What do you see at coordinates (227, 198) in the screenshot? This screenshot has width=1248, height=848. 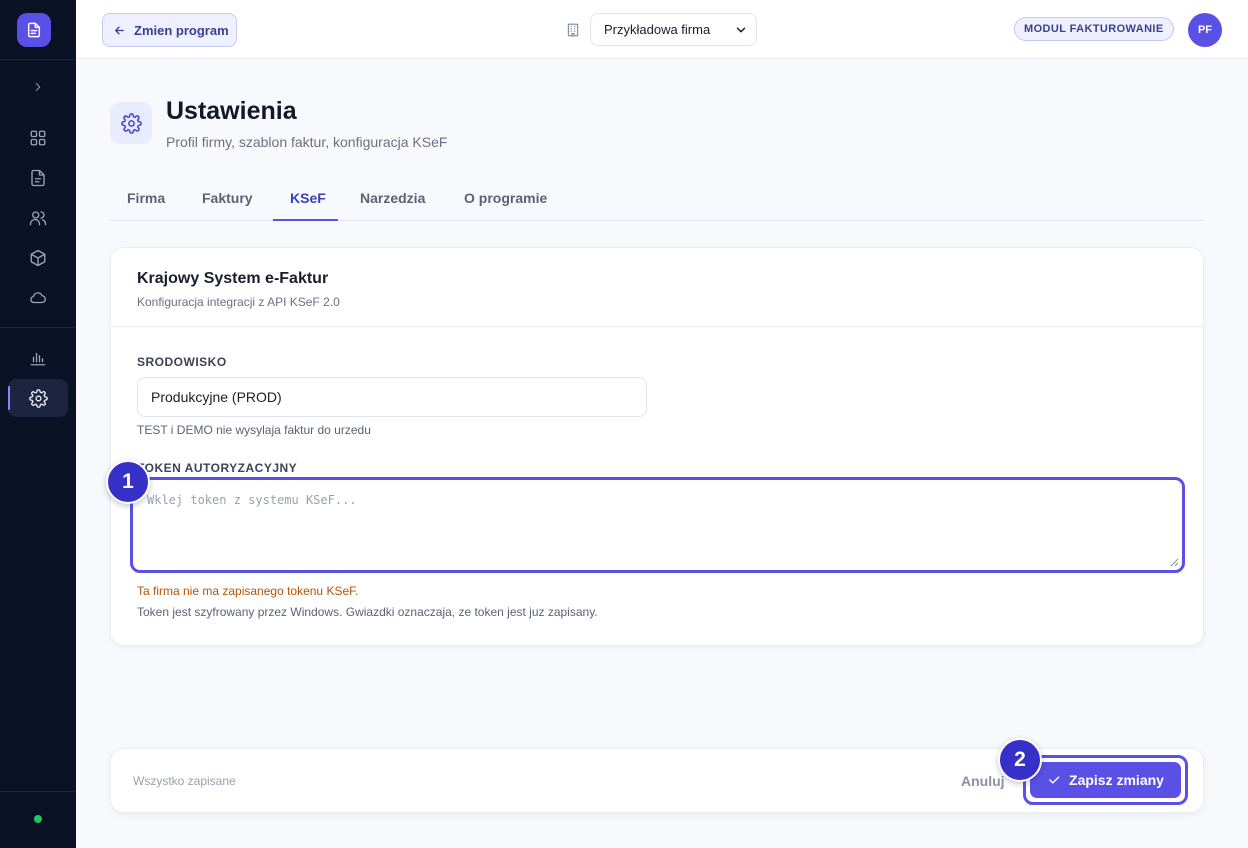 I see `tab-faktury: Faktury` at bounding box center [227, 198].